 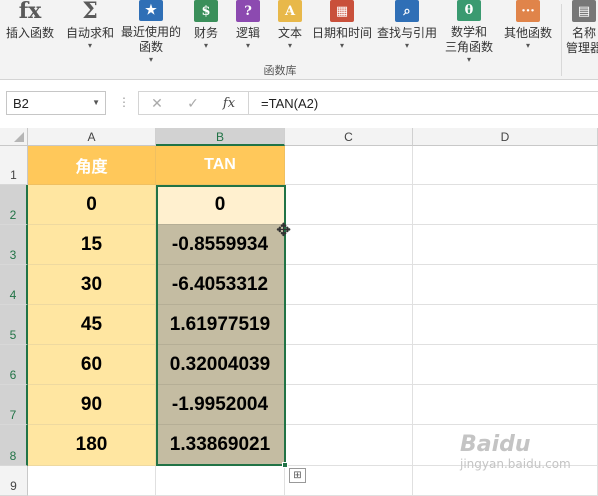 What do you see at coordinates (584, 11) in the screenshot?
I see `name-manager-icon: ▤` at bounding box center [584, 11].